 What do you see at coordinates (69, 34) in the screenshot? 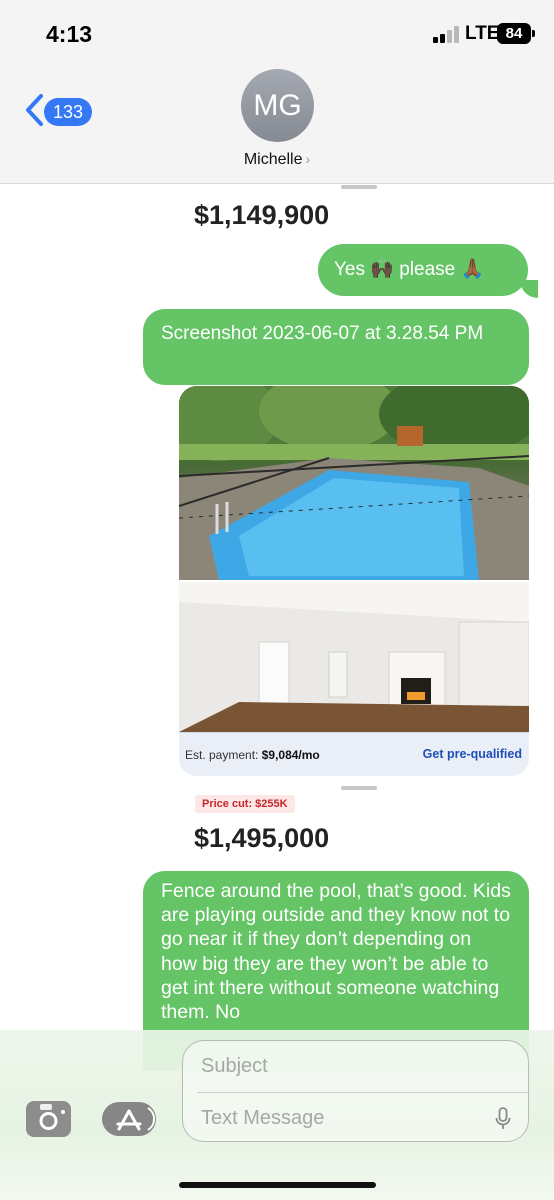
I see `status-time: 4:13` at bounding box center [69, 34].